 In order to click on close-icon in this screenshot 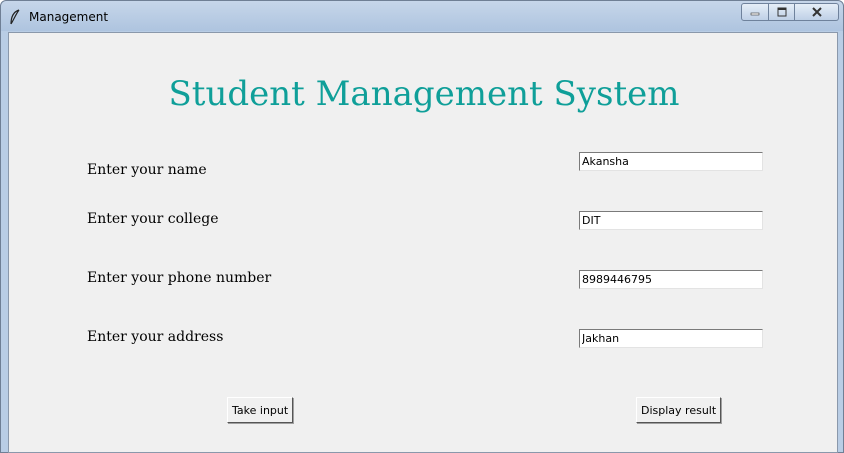, I will do `click(816, 12)`.